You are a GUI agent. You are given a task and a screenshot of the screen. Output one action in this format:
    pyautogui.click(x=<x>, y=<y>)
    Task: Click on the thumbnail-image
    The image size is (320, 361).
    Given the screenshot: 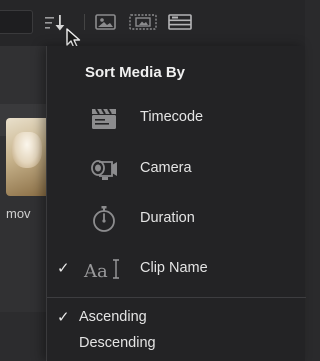 What is the action you would take?
    pyautogui.click(x=27, y=150)
    